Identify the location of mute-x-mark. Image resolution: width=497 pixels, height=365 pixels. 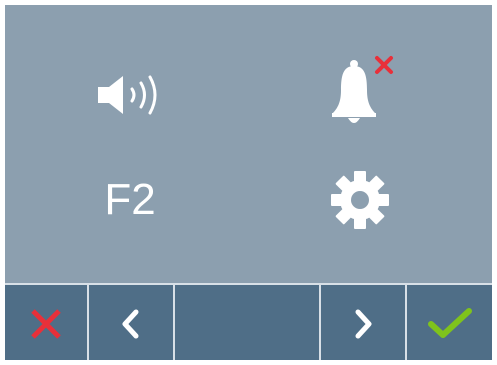
(384, 65).